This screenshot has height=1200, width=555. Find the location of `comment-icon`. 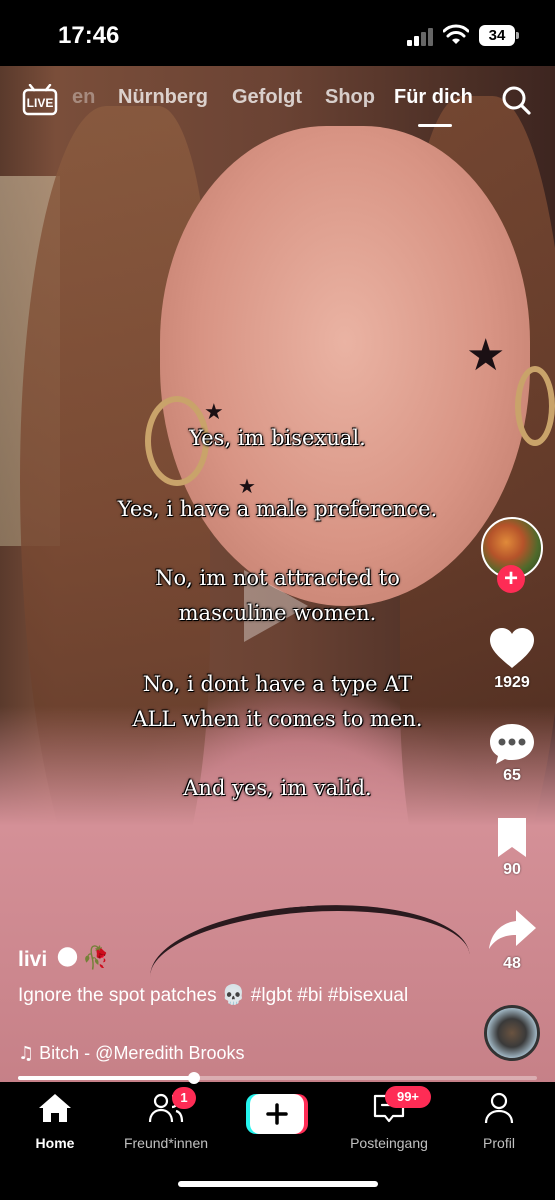

comment-icon is located at coordinates (512, 744).